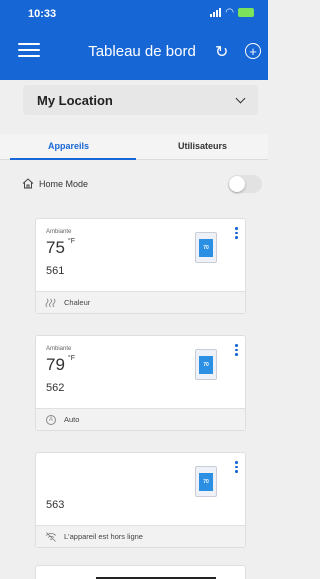 This screenshot has height=579, width=320. I want to click on tab-users: Utilisateurs, so click(202, 146).